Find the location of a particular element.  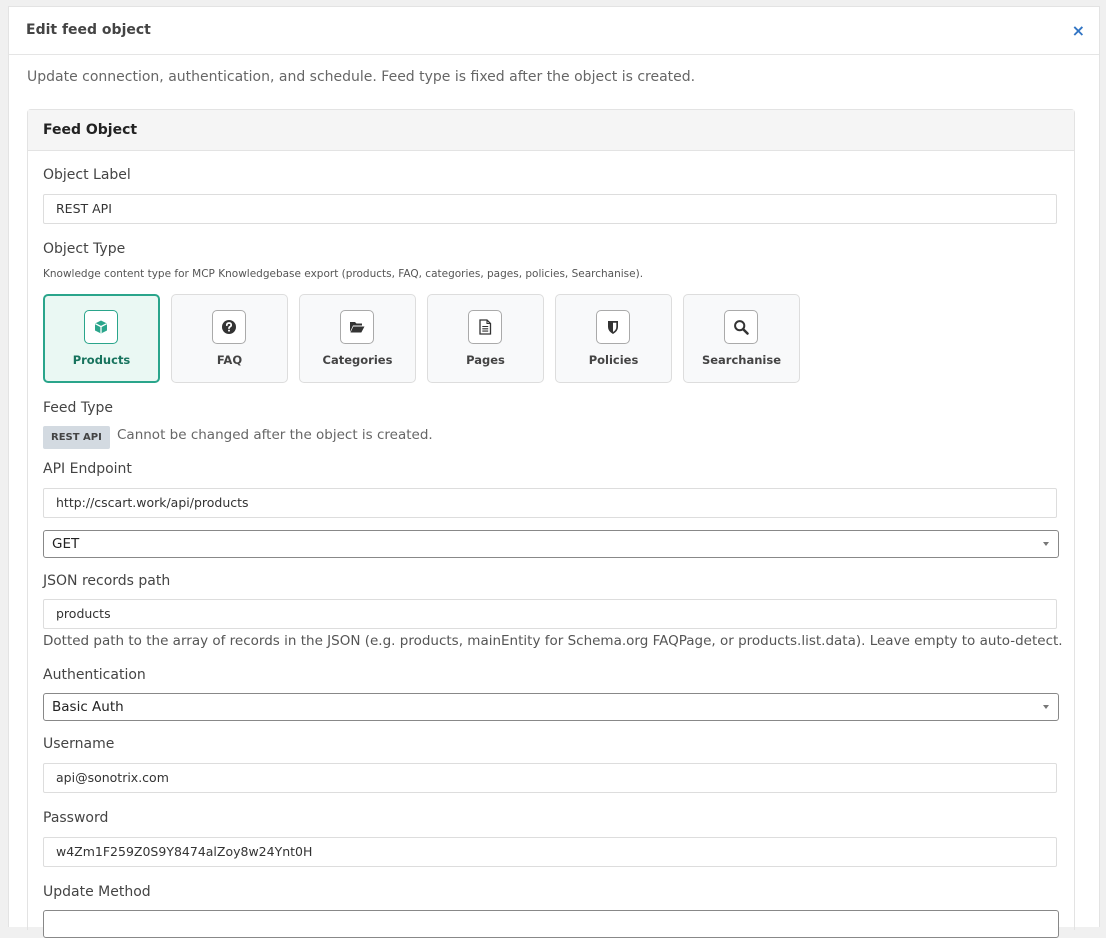

modal-title: Edit feed object is located at coordinates (88, 30).